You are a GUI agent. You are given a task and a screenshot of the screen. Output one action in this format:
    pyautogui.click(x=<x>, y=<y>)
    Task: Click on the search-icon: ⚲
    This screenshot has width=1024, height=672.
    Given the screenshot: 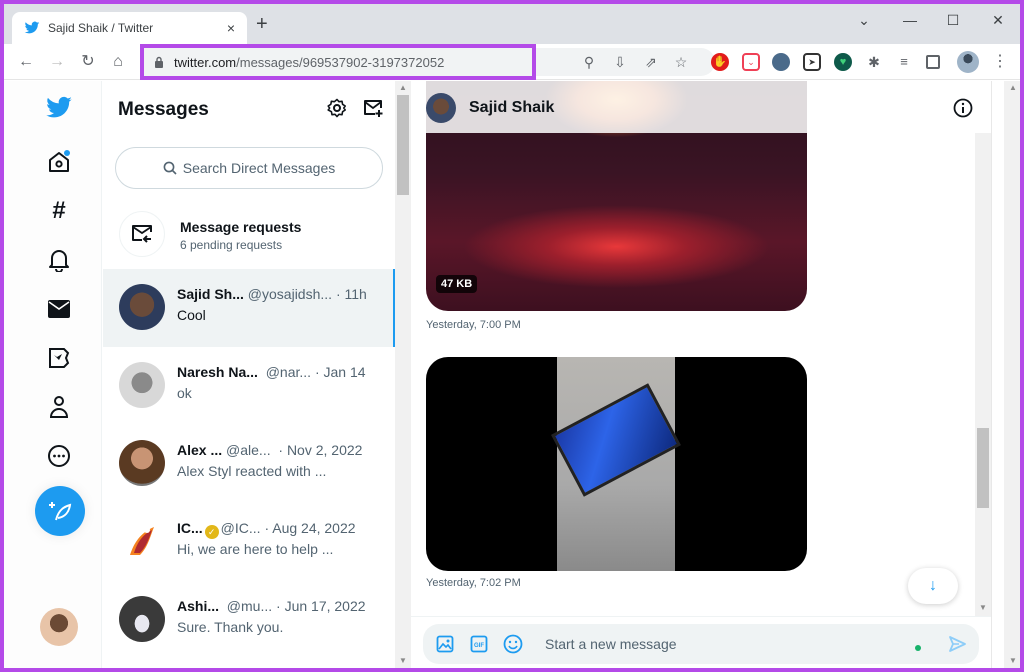 What is the action you would take?
    pyautogui.click(x=589, y=62)
    